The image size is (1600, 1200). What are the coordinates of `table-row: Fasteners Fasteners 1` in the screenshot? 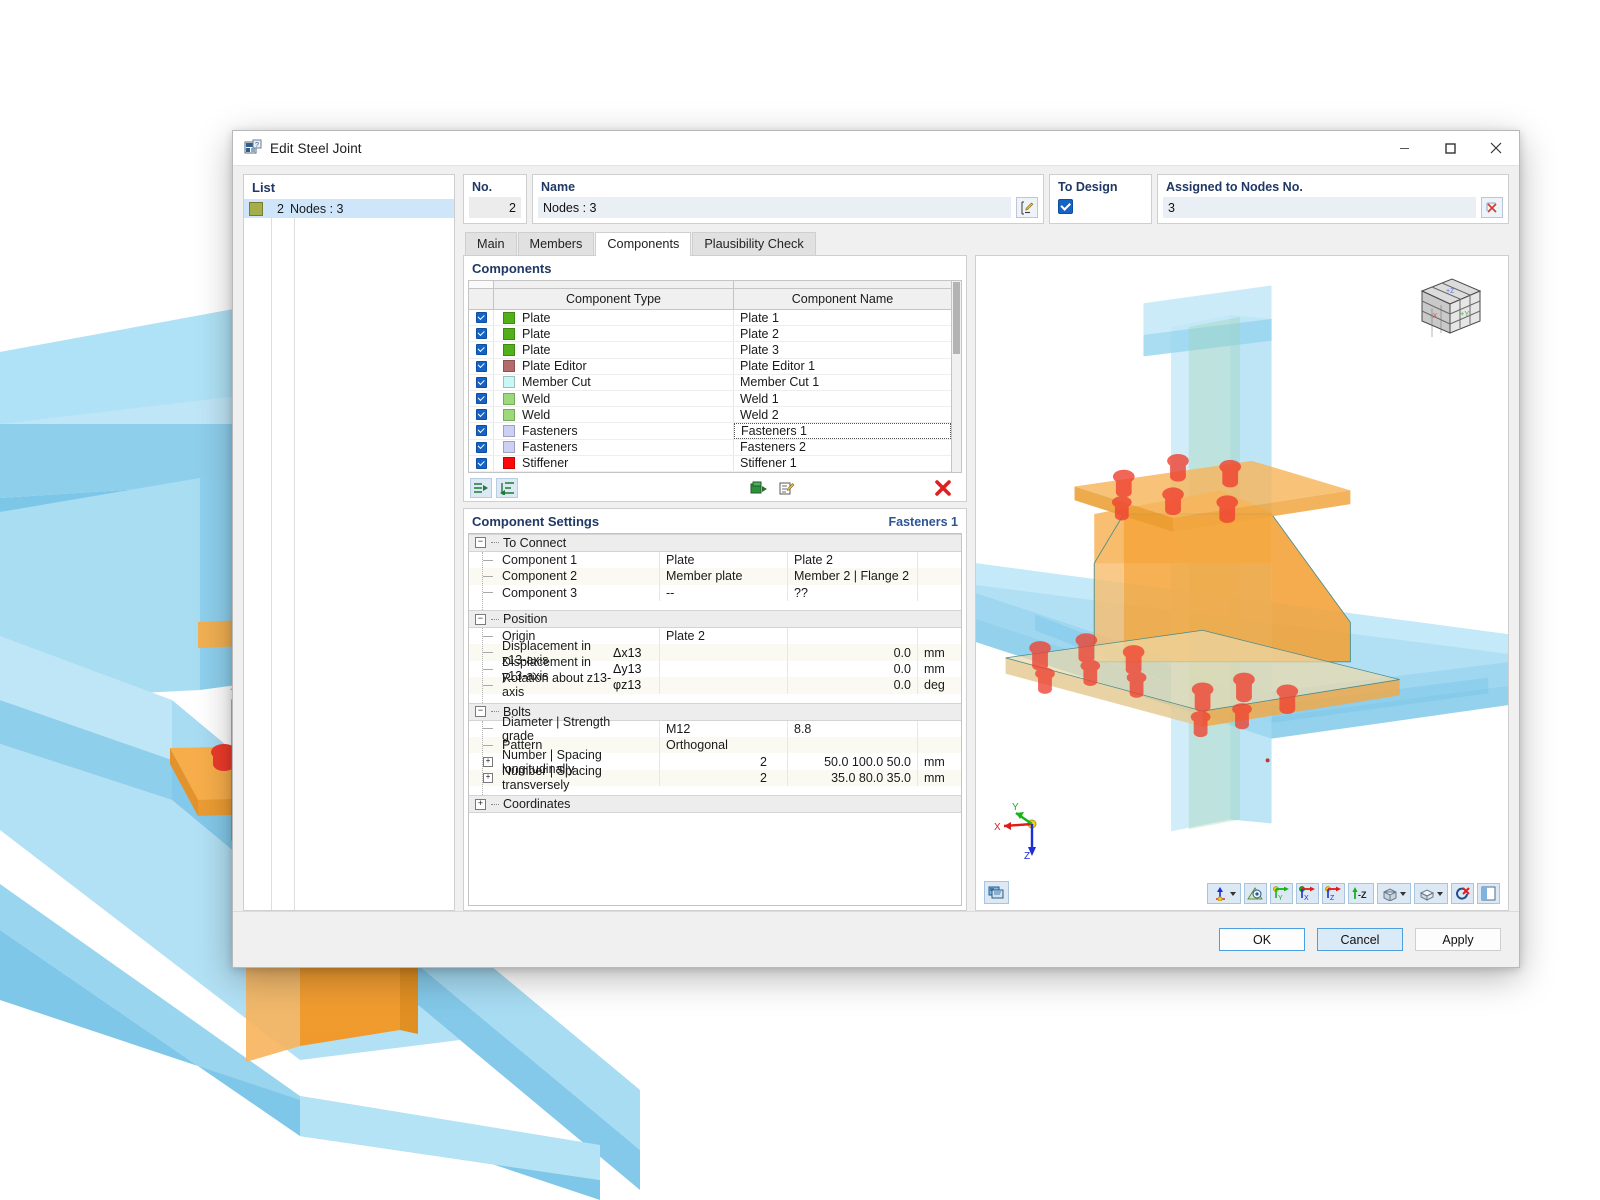 It's located at (710, 431).